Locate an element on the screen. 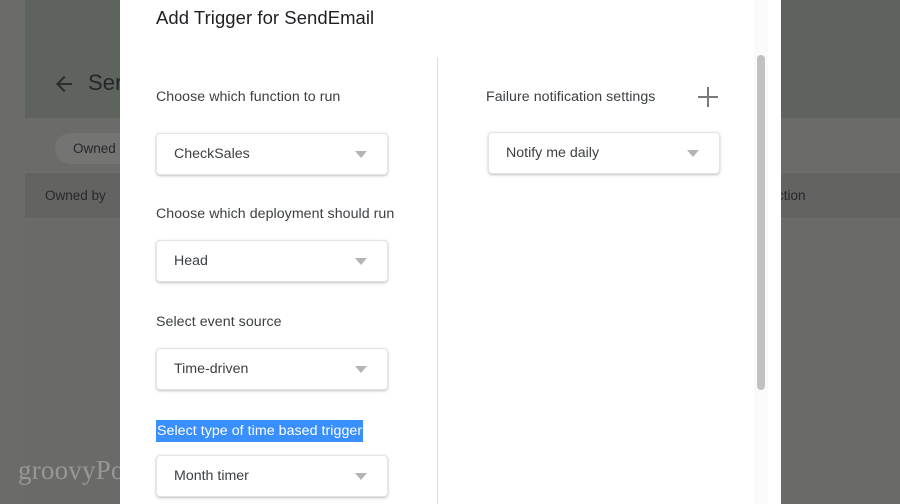  select-deployment-to-run: Head is located at coordinates (272, 261).